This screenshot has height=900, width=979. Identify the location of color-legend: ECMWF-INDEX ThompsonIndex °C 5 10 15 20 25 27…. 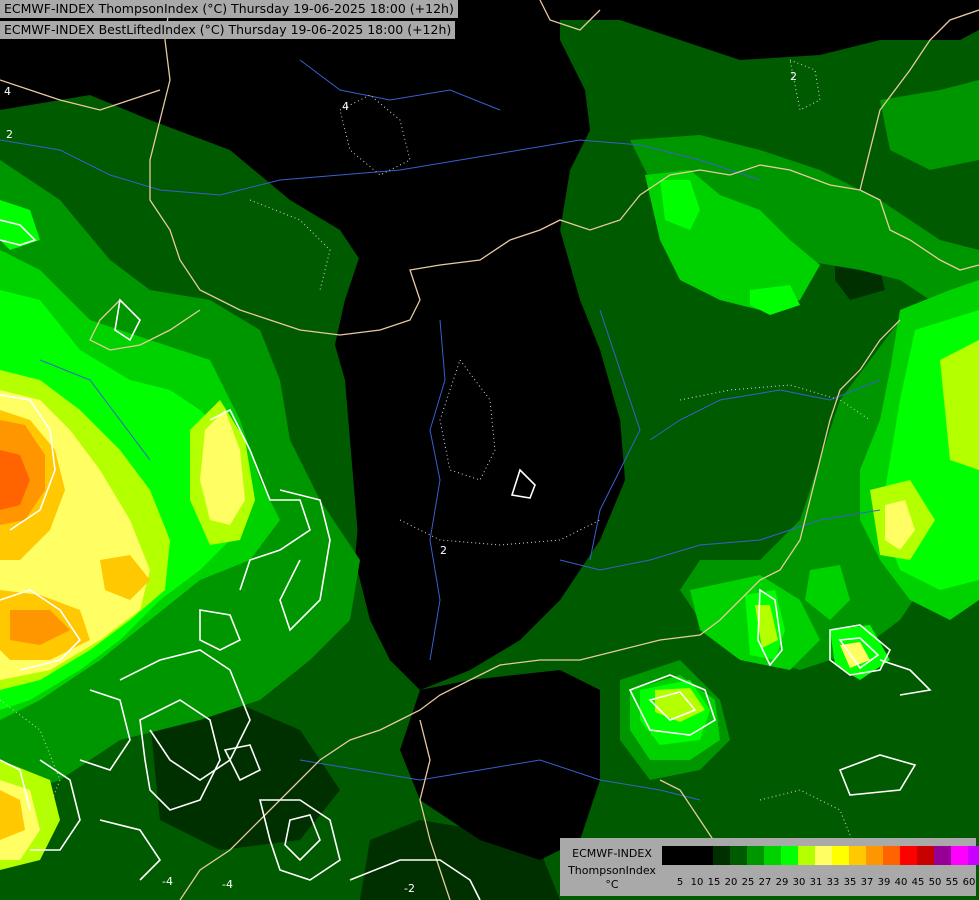
(769, 867).